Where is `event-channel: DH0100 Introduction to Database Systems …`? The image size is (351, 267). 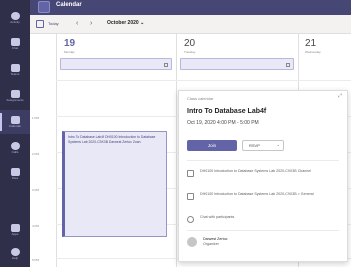
event-channel: DH0100 Introduction to Database Systems … is located at coordinates (256, 171).